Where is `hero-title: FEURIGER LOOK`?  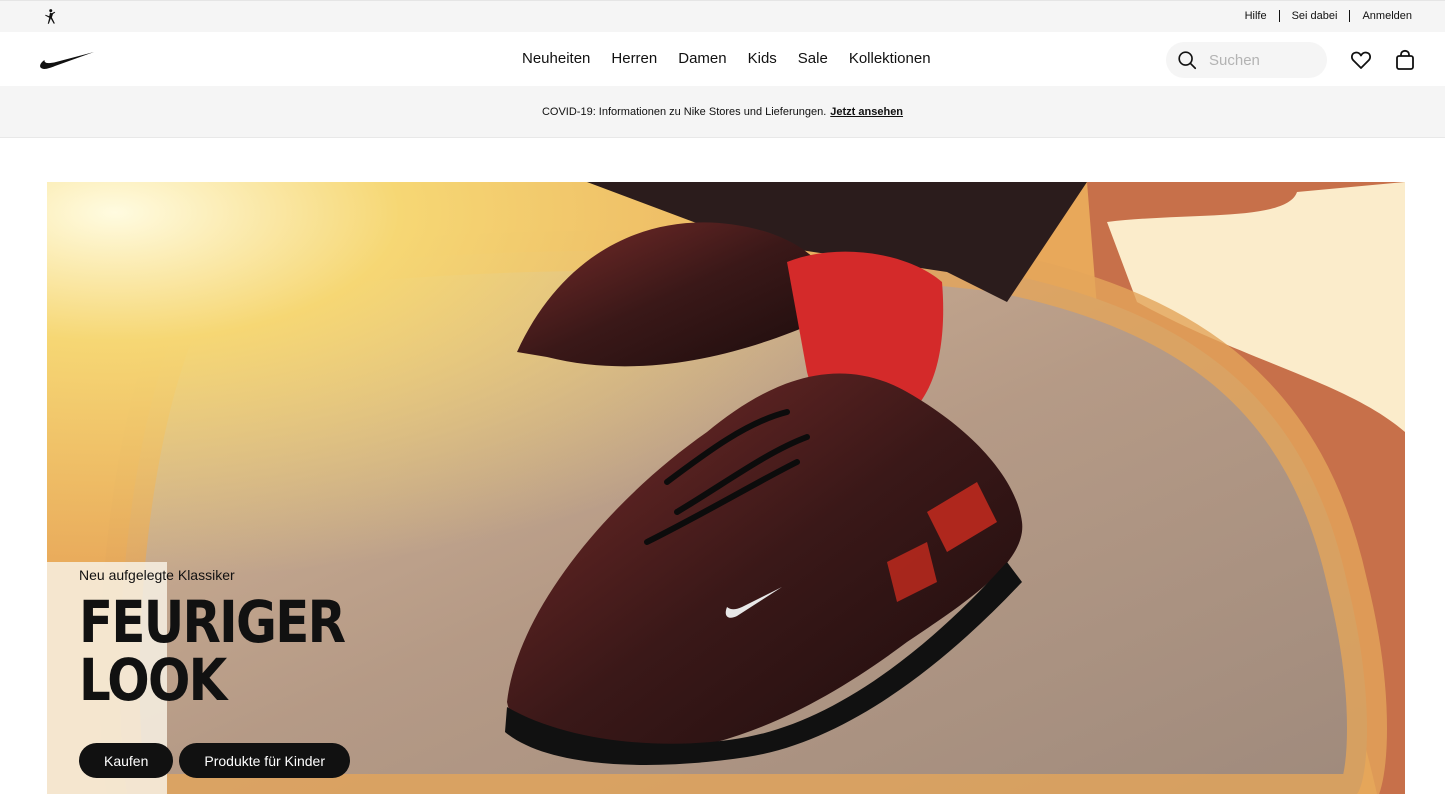
hero-title: FEURIGER LOOK is located at coordinates (212, 651).